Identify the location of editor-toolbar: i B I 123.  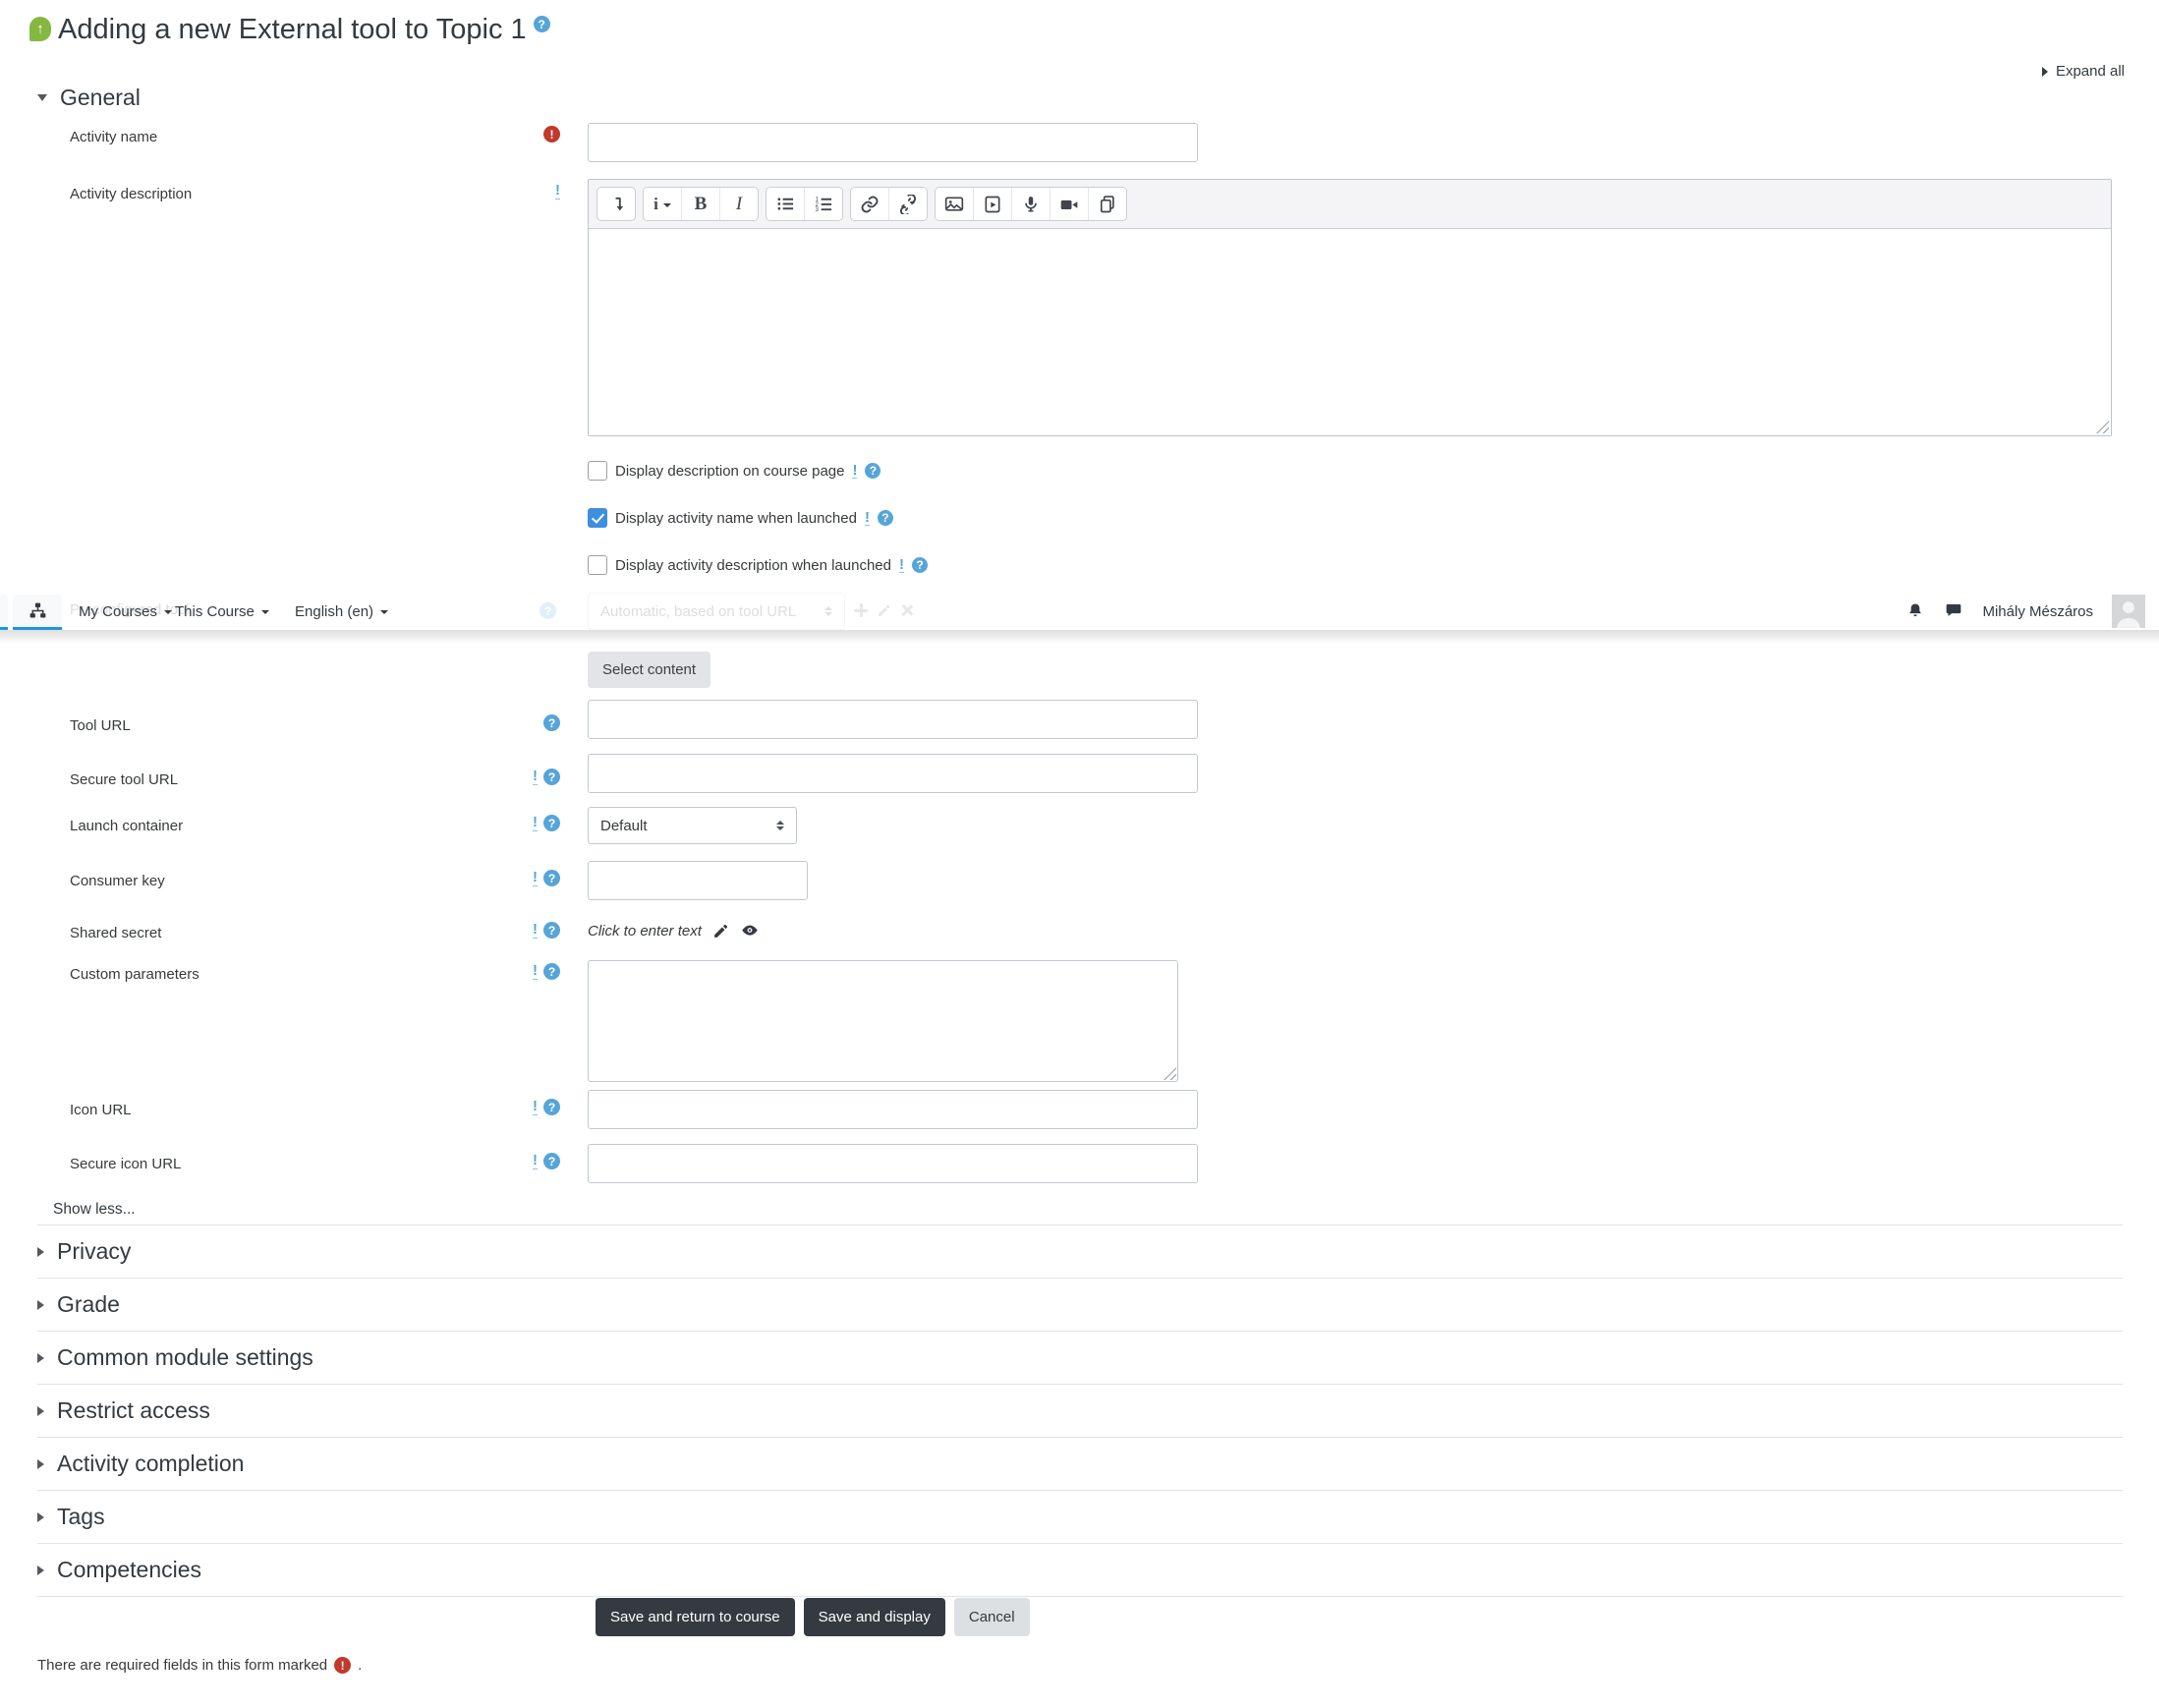
(1350, 204).